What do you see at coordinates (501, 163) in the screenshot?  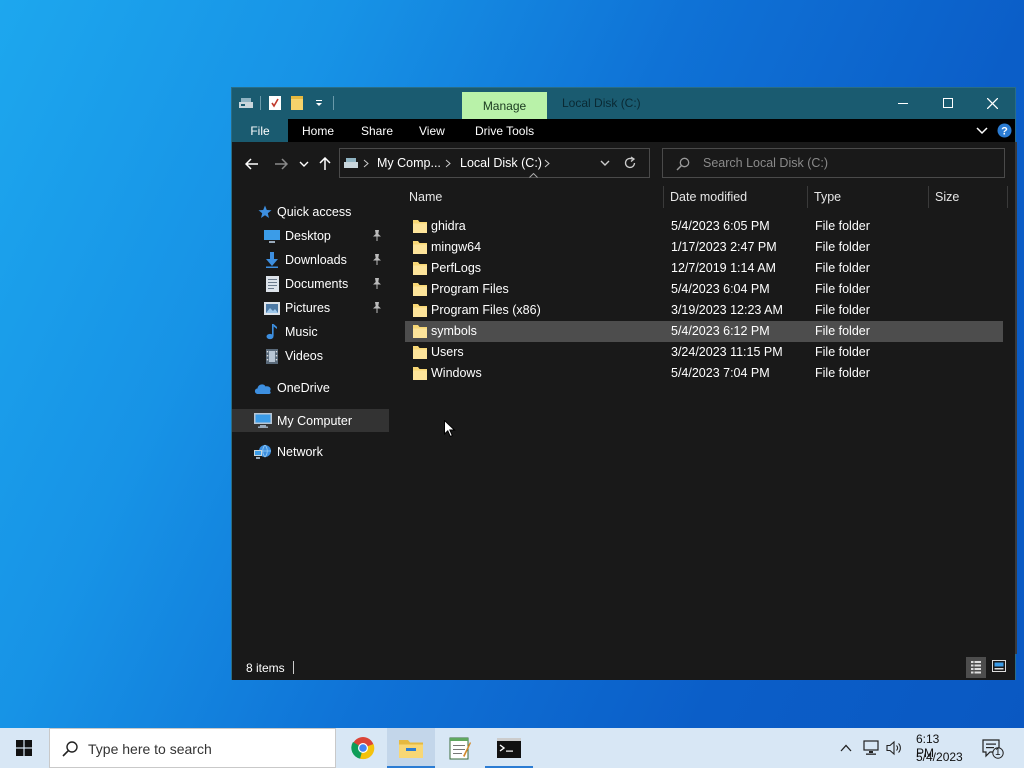 I see `breadcrumb-local-disk: Local Disk (C:)` at bounding box center [501, 163].